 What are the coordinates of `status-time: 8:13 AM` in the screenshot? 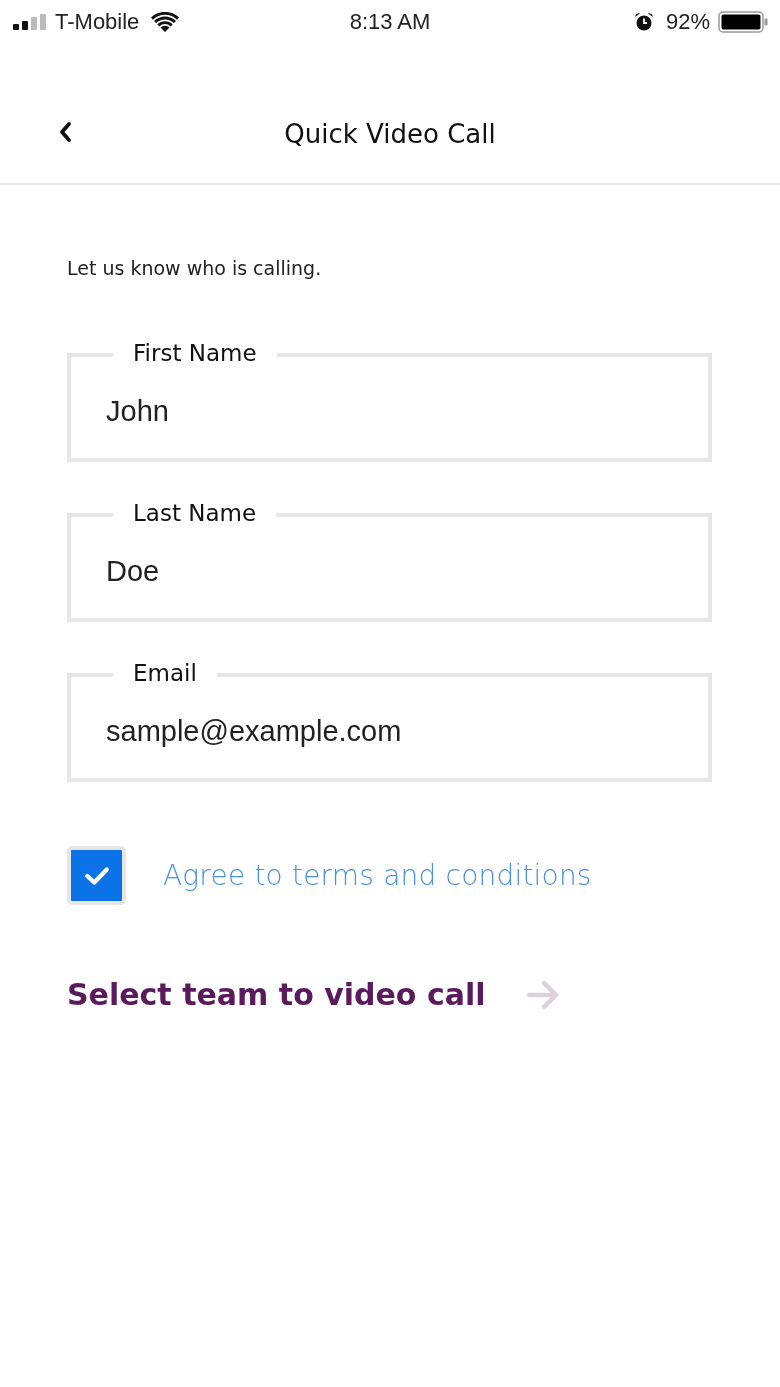 It's located at (390, 22).